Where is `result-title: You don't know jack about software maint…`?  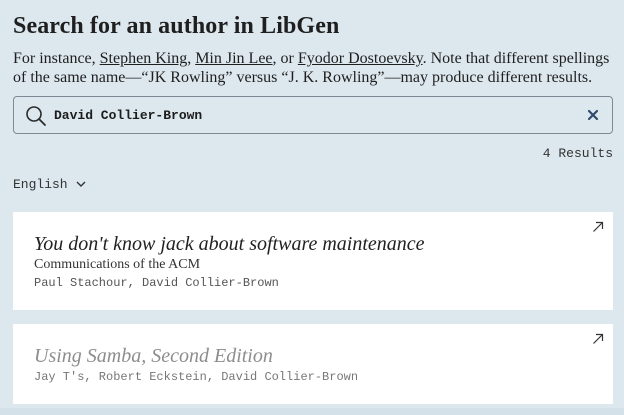
result-title: You don't know jack about software maint… is located at coordinates (229, 244).